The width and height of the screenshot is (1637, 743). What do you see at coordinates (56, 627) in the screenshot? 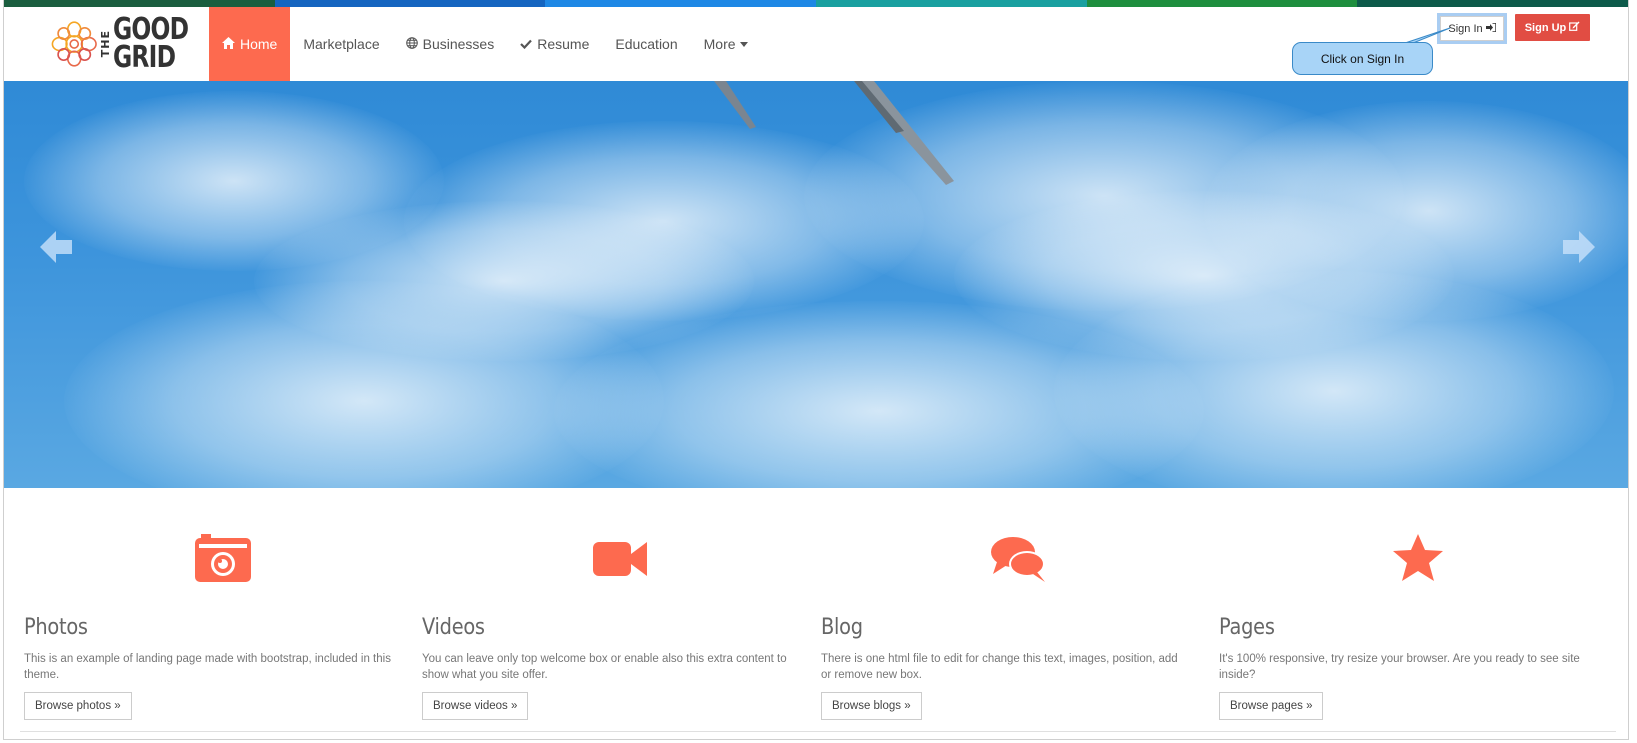
I see `feature-title: Photos` at bounding box center [56, 627].